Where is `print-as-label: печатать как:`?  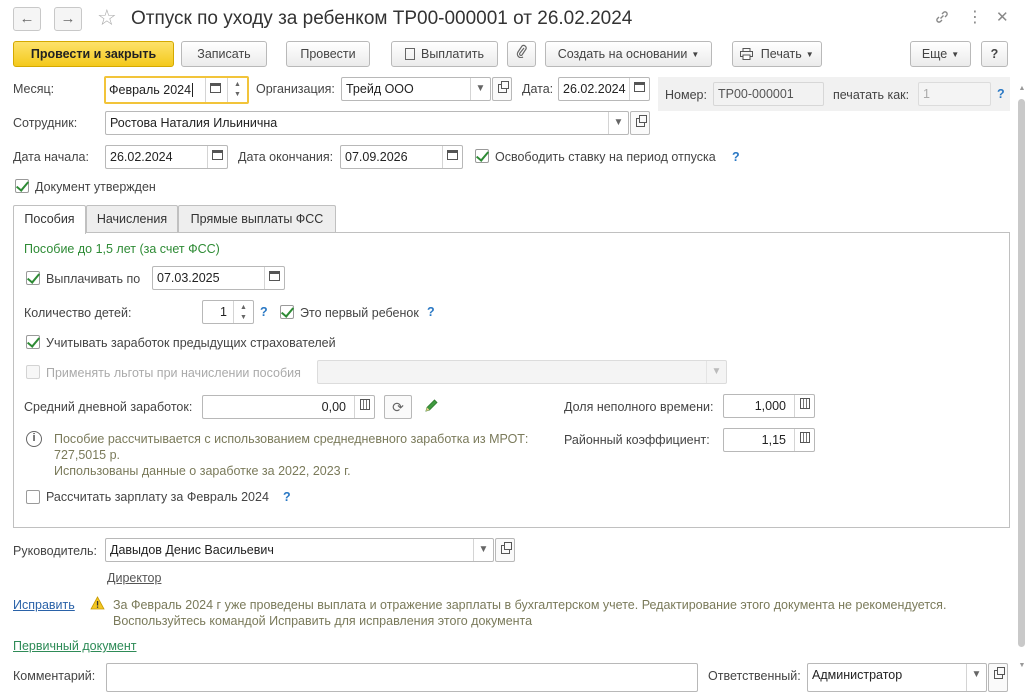 print-as-label: печатать как: is located at coordinates (871, 95).